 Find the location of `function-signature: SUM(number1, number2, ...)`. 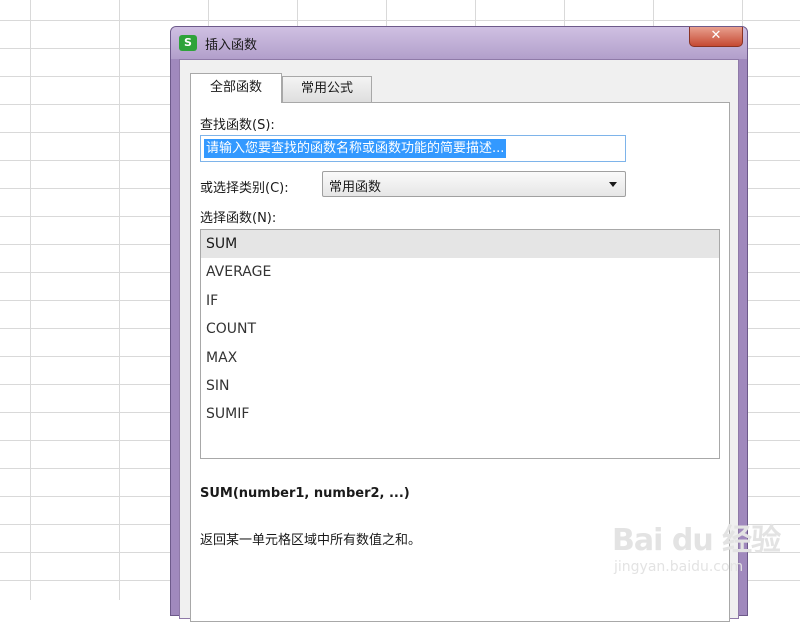

function-signature: SUM(number1, number2, ...) is located at coordinates (305, 493).